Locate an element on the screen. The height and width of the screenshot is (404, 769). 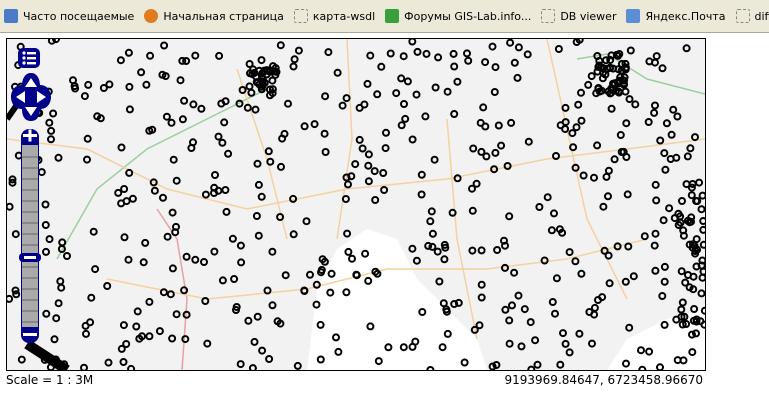
bookmark-2: карта-wsdl is located at coordinates (334, 16).